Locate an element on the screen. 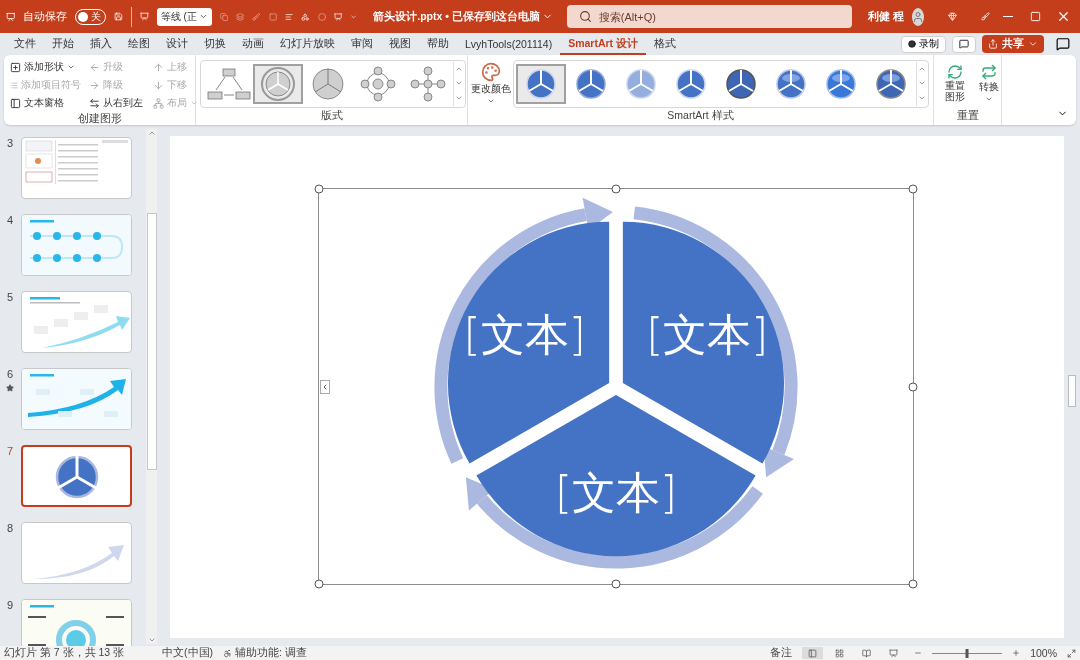 The width and height of the screenshot is (1080, 660). menu-tab: 幻灯片放映 is located at coordinates (307, 44).